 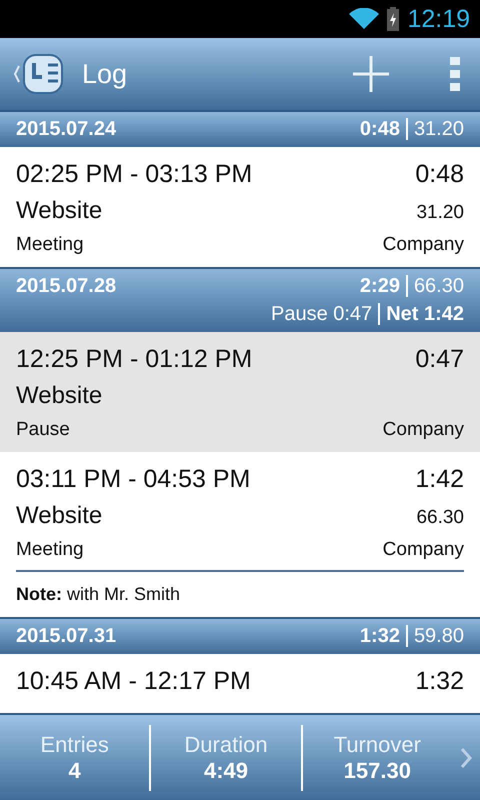 I want to click on entry-time: 10:45 AM - 12:17 PM, so click(x=133, y=681).